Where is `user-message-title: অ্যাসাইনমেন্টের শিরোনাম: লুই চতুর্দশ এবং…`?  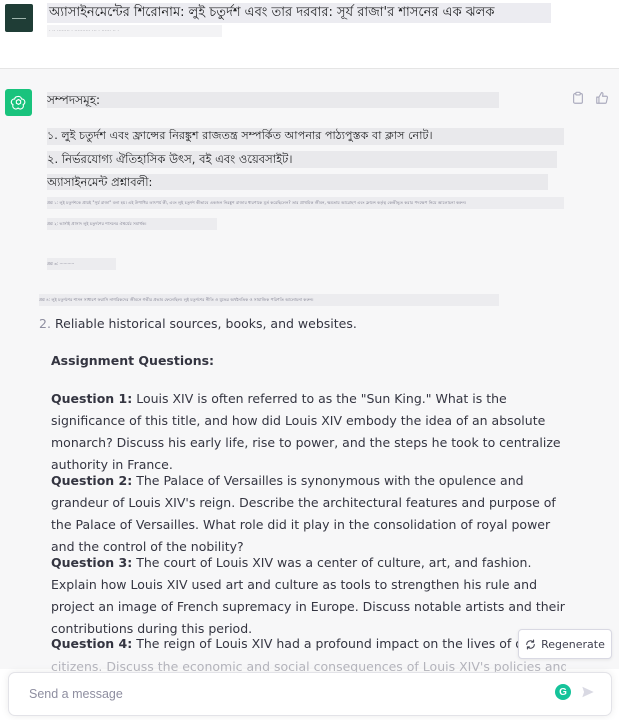 user-message-title: অ্যাসাইনমেন্টের শিরোনাম: লুই চতুর্দশ এবং… is located at coordinates (299, 13).